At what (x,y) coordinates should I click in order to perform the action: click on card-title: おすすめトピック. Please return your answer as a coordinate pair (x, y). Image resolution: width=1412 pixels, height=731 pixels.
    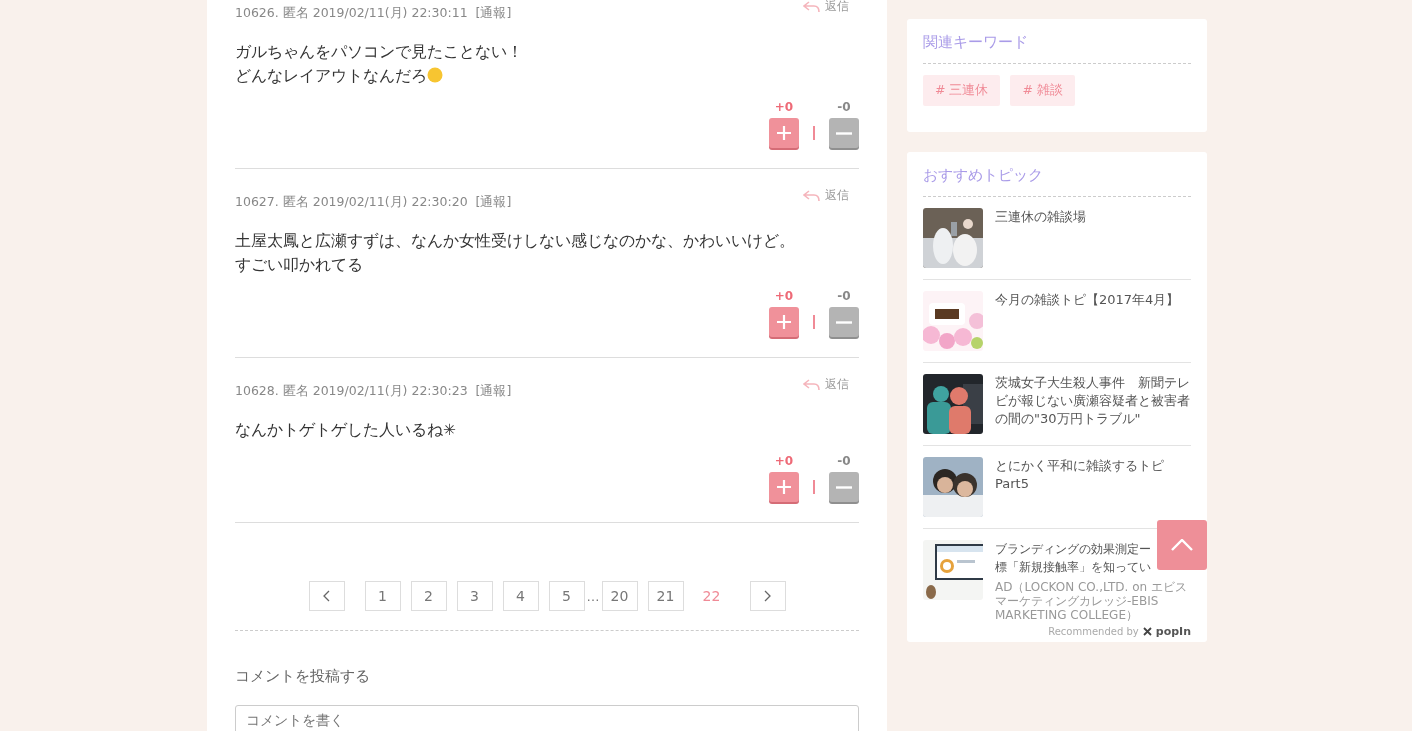
    Looking at the image, I should click on (1057, 181).